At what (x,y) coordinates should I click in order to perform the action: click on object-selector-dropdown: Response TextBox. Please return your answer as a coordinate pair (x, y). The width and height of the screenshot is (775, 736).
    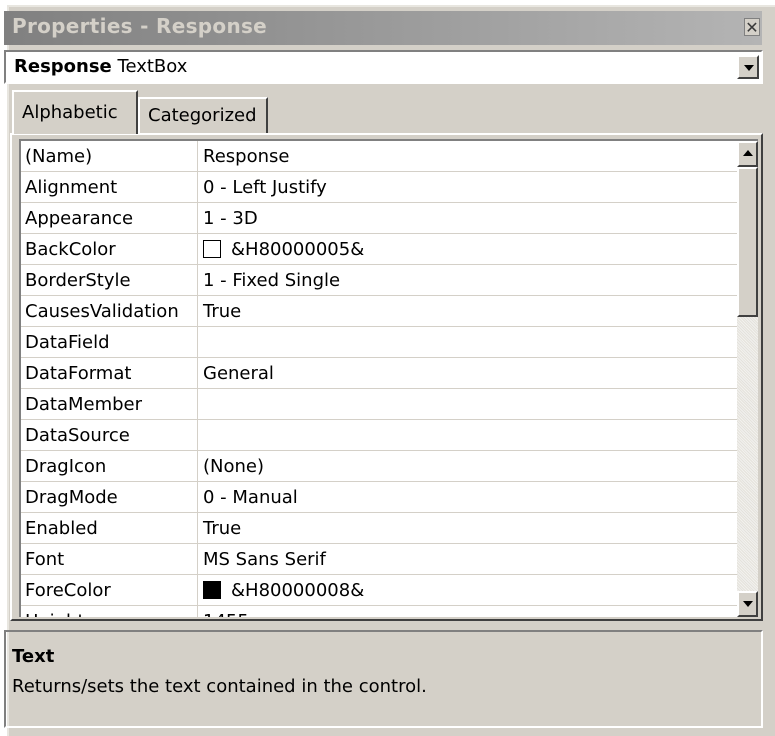
    Looking at the image, I should click on (383, 67).